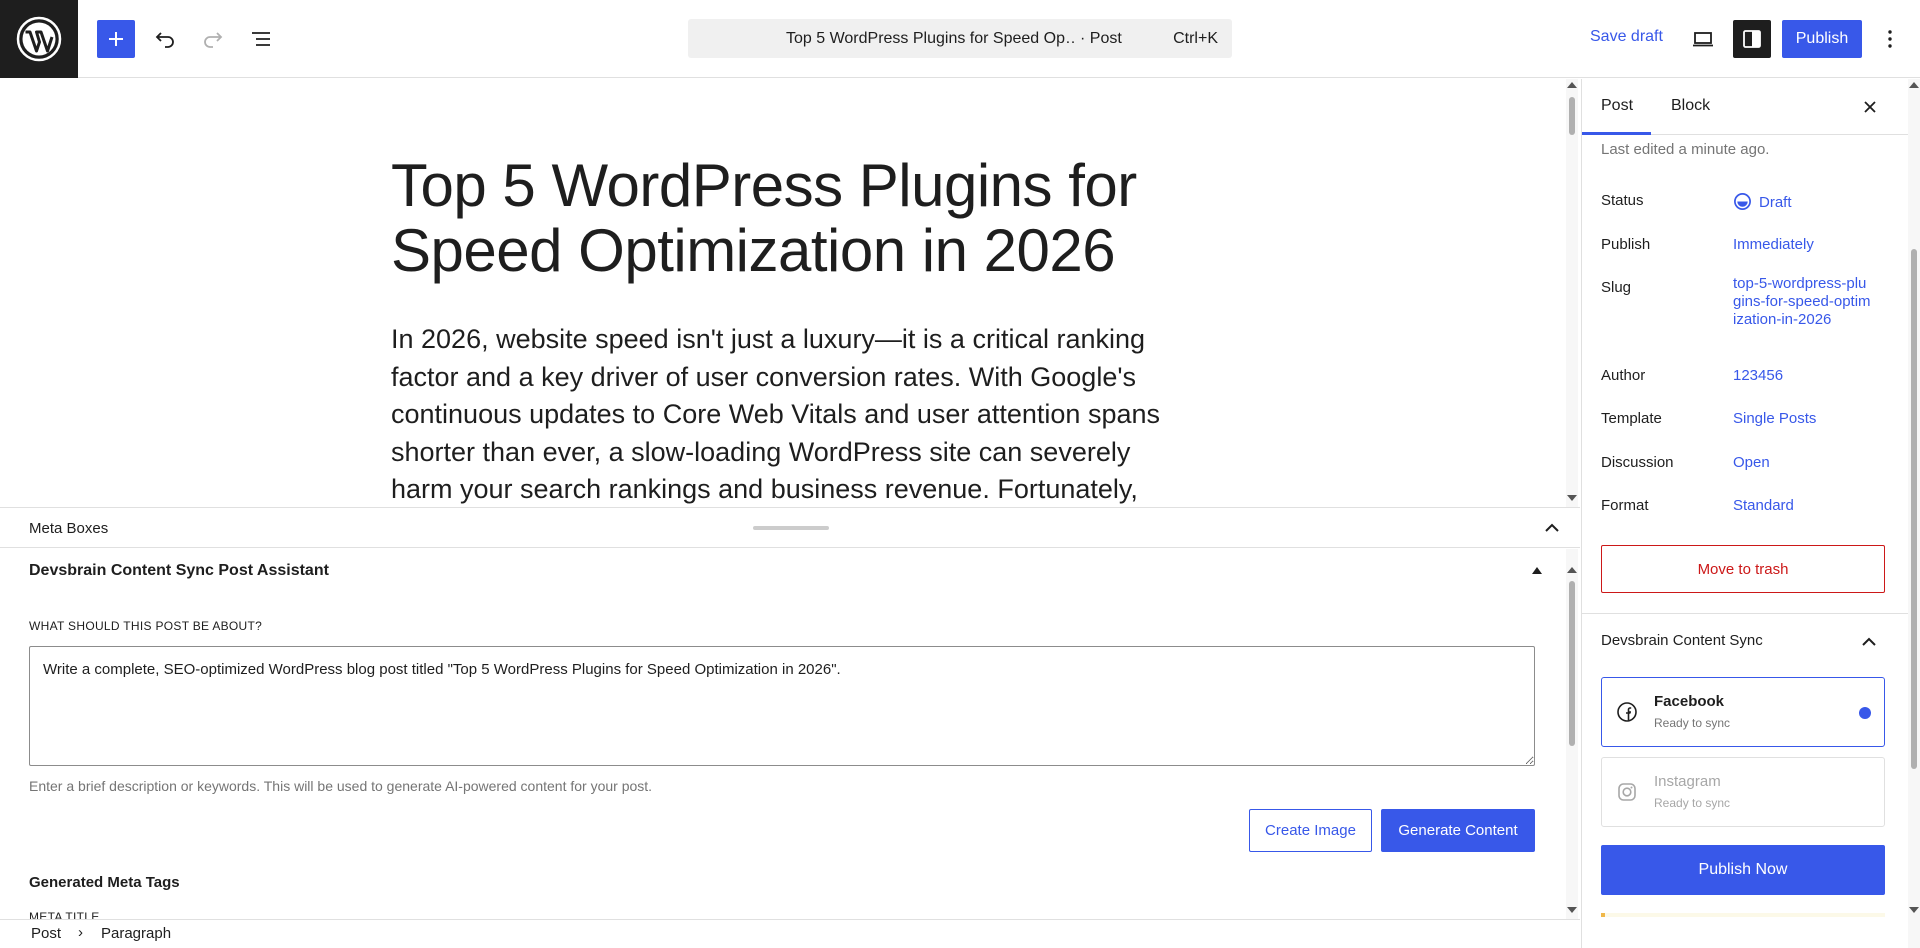 The width and height of the screenshot is (1920, 948). What do you see at coordinates (1617, 106) in the screenshot?
I see `tab-post: Post` at bounding box center [1617, 106].